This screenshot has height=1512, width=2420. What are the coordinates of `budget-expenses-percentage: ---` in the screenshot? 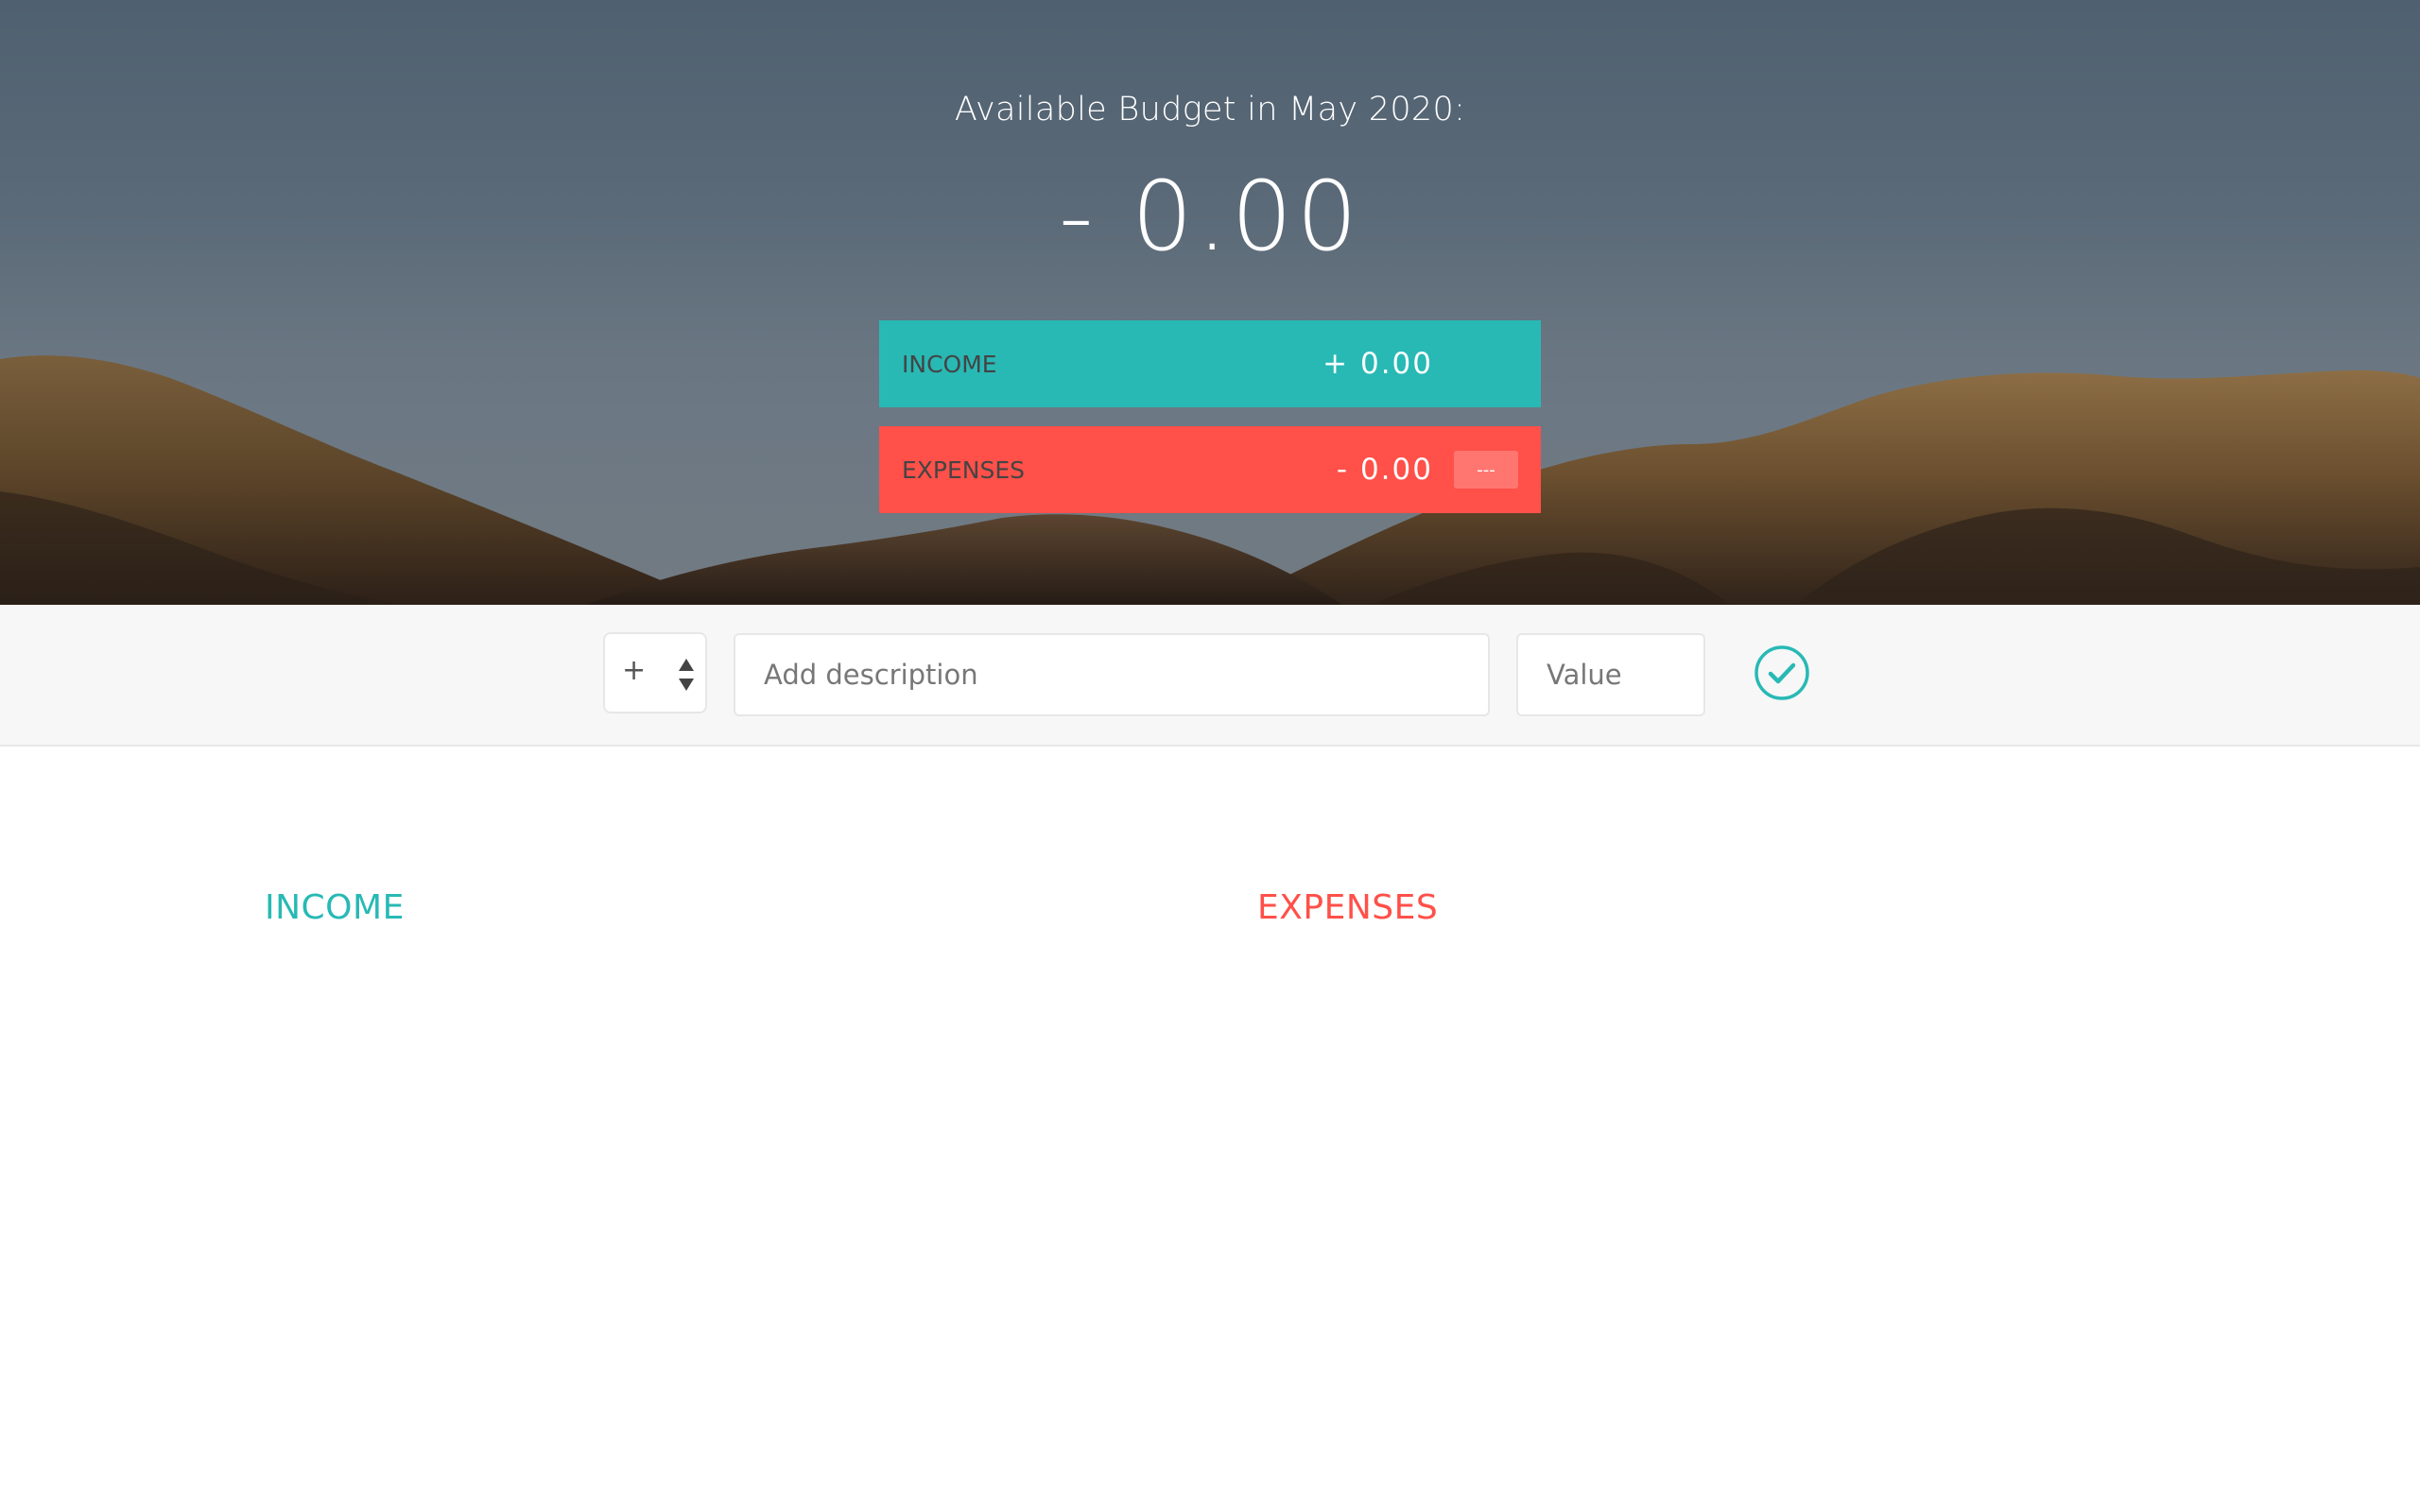 It's located at (1486, 470).